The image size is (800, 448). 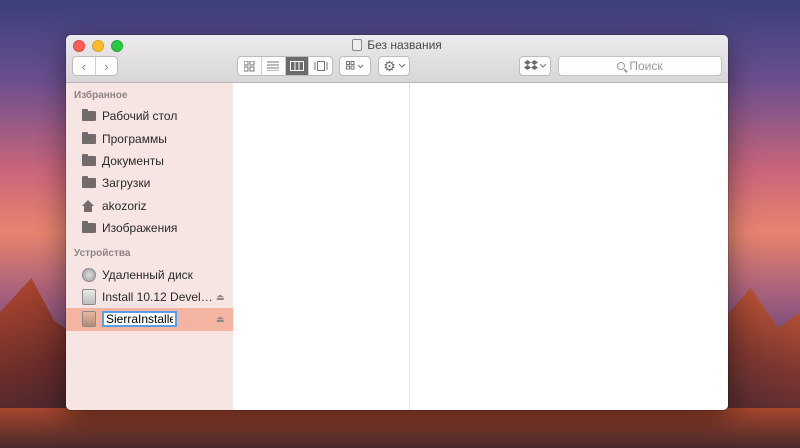 I want to click on sidebar-item-pictures: Изображения, so click(x=149, y=228).